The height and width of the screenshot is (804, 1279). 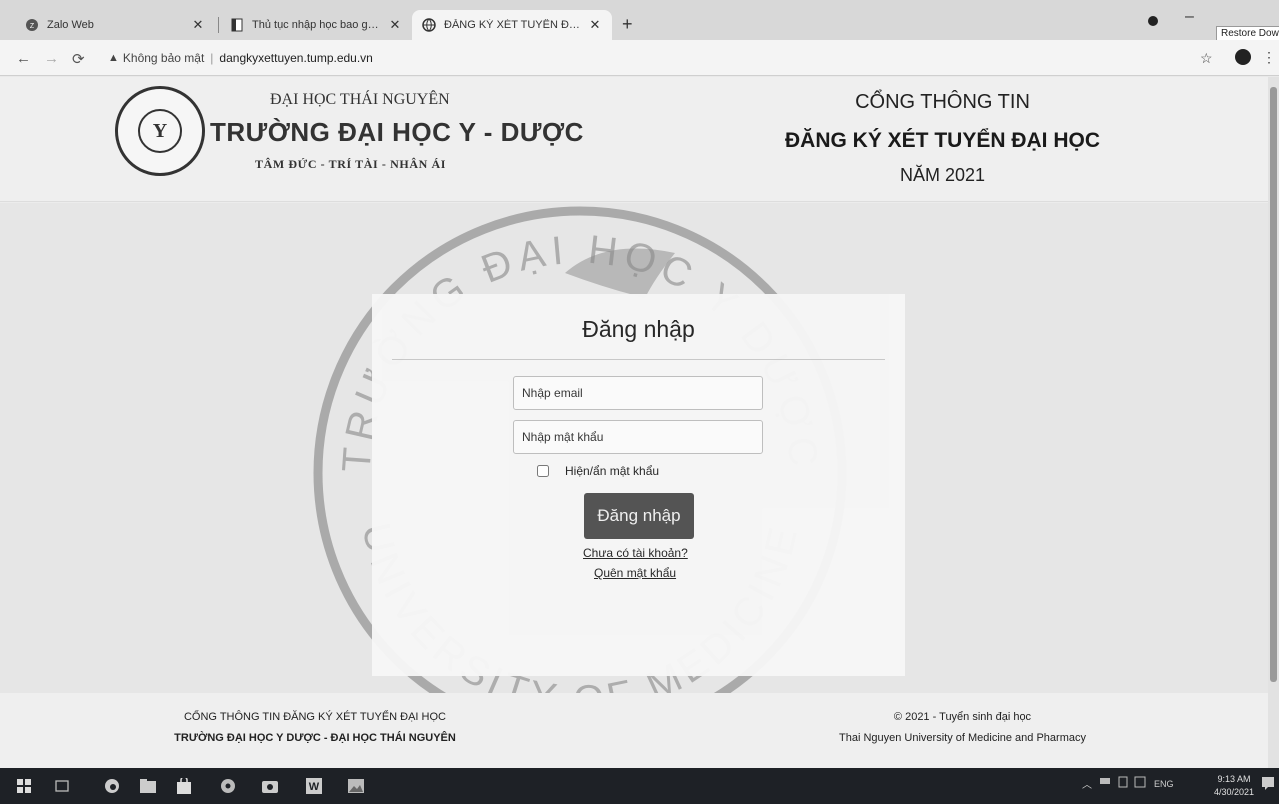 What do you see at coordinates (639, 516) in the screenshot?
I see `login-button: Đăng nhập` at bounding box center [639, 516].